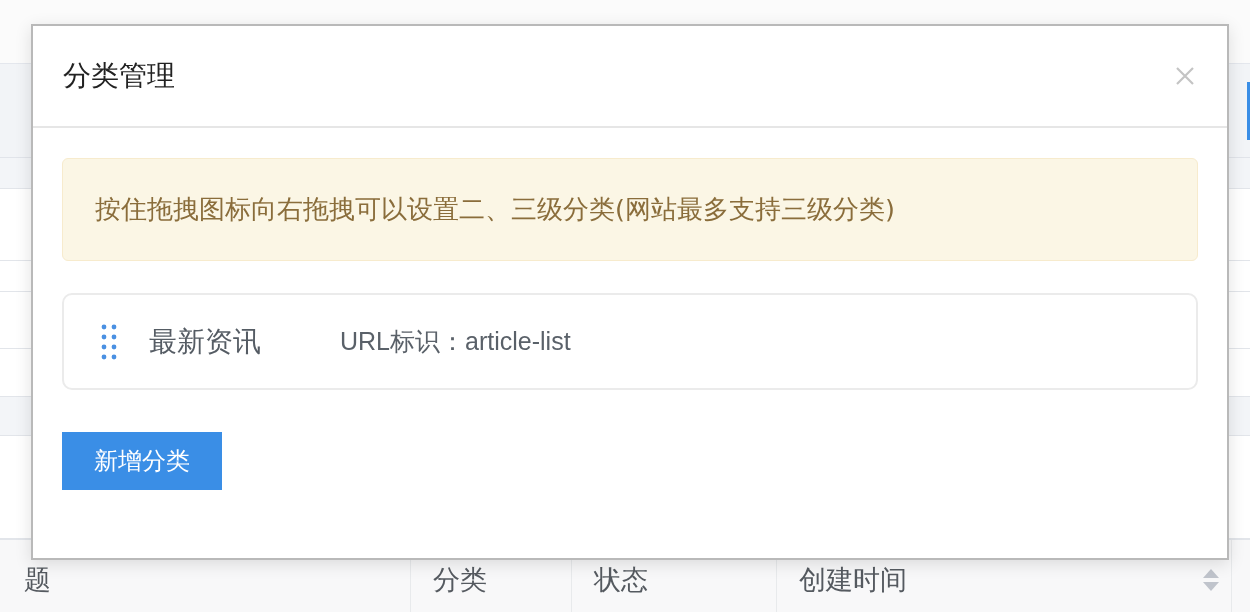 Image resolution: width=1250 pixels, height=612 pixels. What do you see at coordinates (1211, 580) in the screenshot?
I see `sort-icon` at bounding box center [1211, 580].